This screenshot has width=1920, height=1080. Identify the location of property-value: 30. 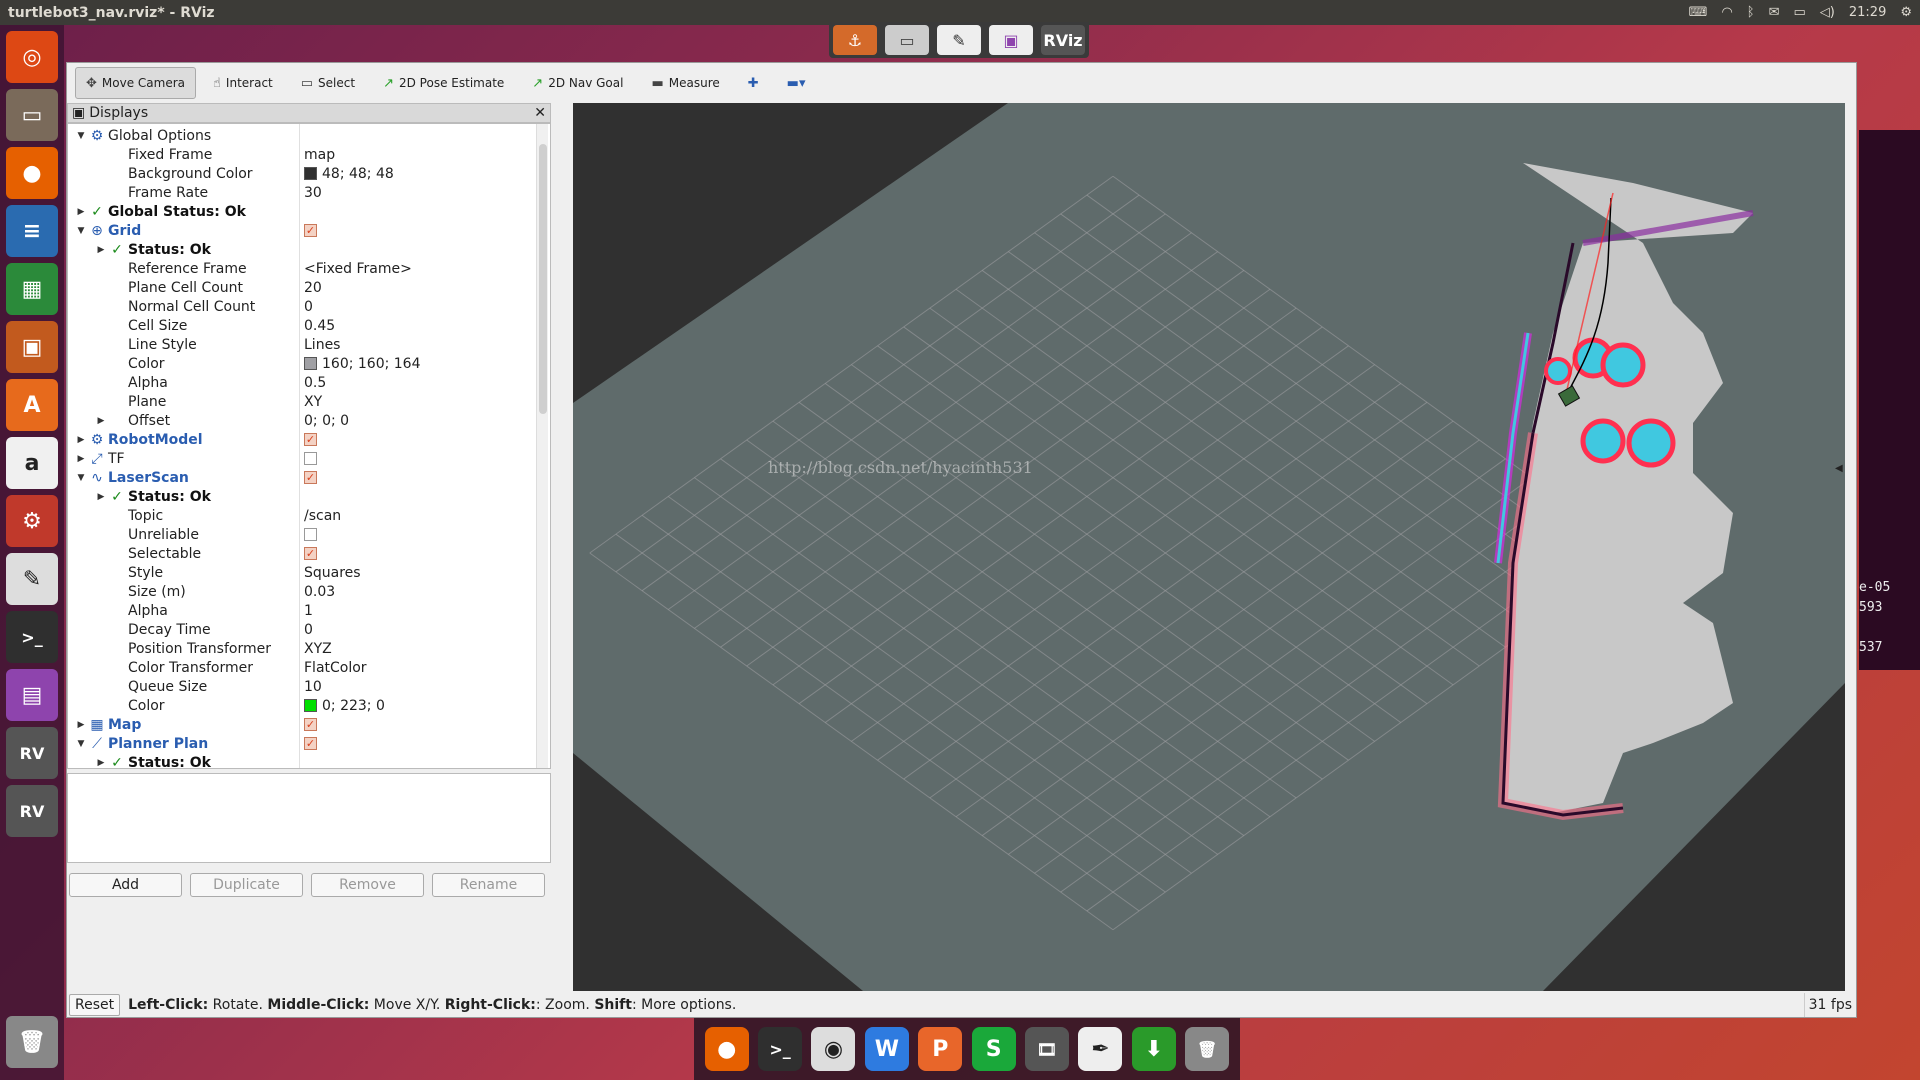
(313, 193).